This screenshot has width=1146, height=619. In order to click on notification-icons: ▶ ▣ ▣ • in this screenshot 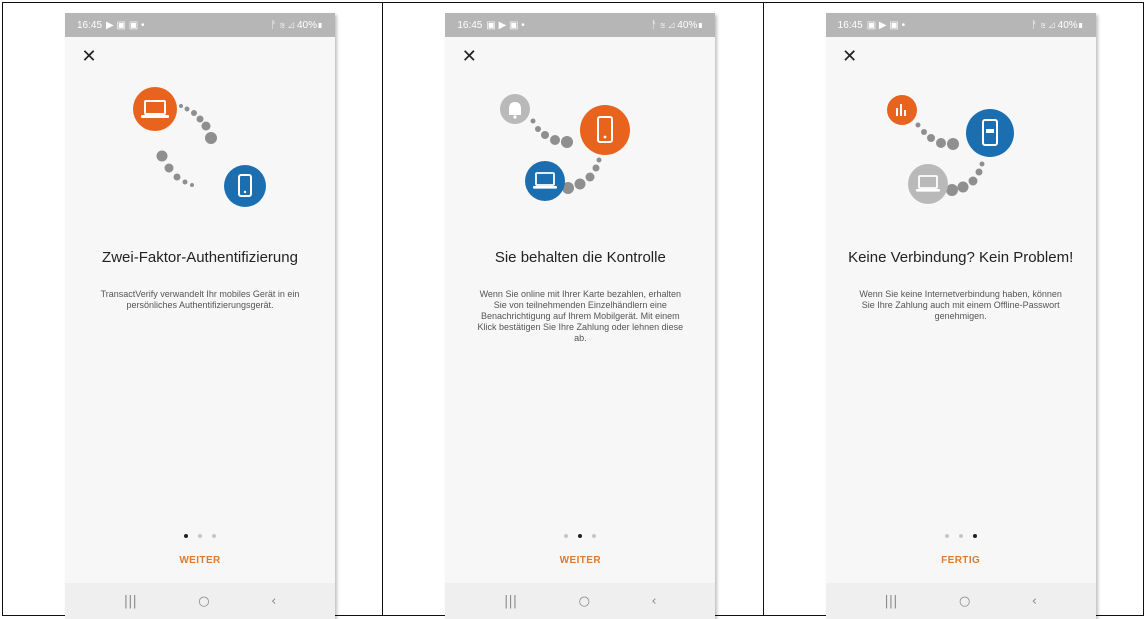, I will do `click(125, 25)`.